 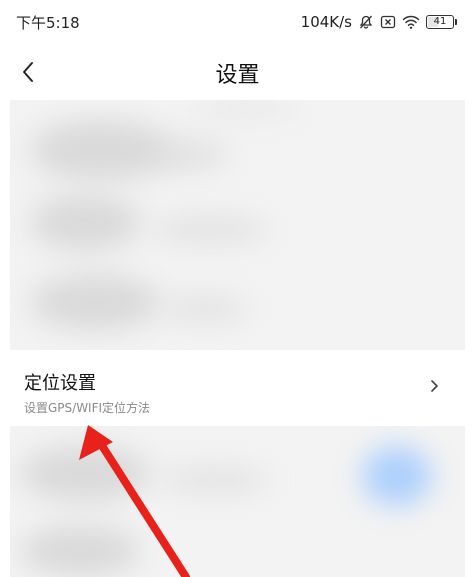 What do you see at coordinates (388, 22) in the screenshot?
I see `close-box-icon` at bounding box center [388, 22].